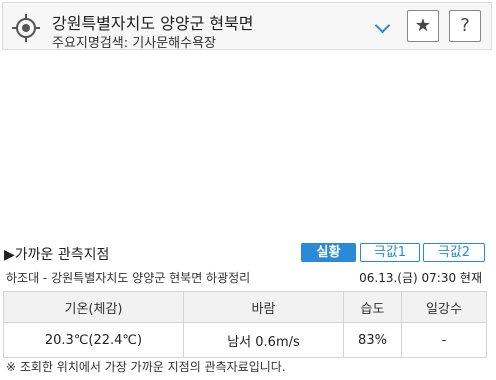  What do you see at coordinates (372, 340) in the screenshot?
I see `cell-humidity: 83%` at bounding box center [372, 340].